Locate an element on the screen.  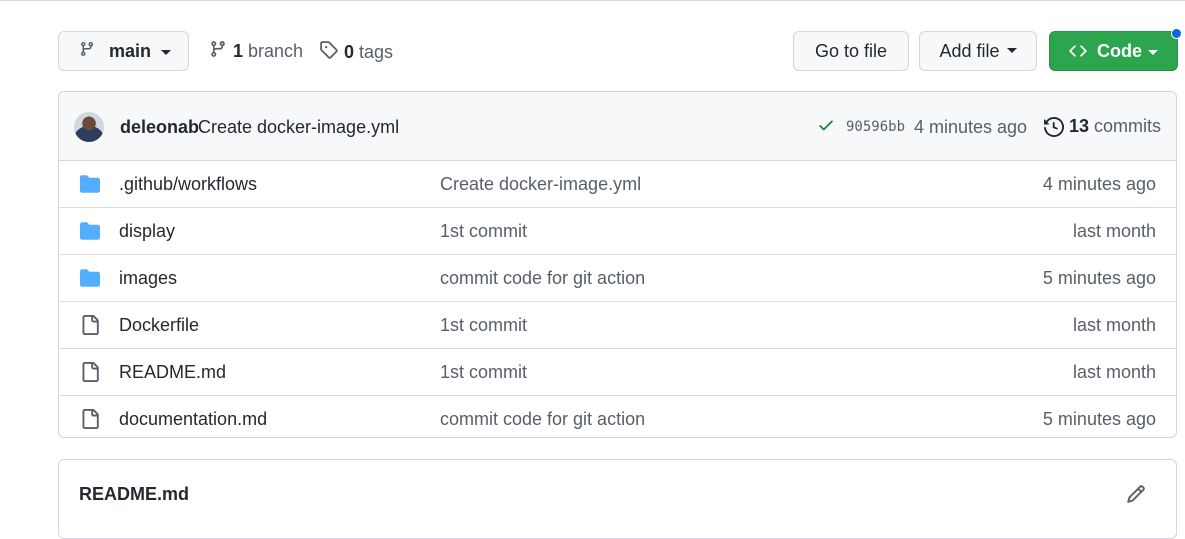
file-commit-time: 4 minutes ago is located at coordinates (1099, 184).